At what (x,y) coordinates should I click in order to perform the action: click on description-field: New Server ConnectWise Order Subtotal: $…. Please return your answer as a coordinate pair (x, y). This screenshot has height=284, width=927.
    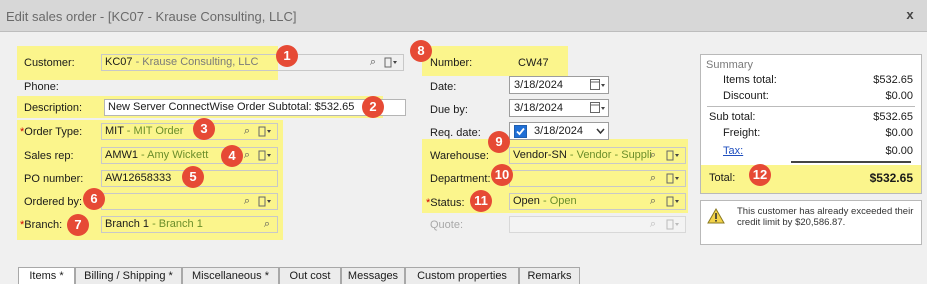
    Looking at the image, I should click on (255, 107).